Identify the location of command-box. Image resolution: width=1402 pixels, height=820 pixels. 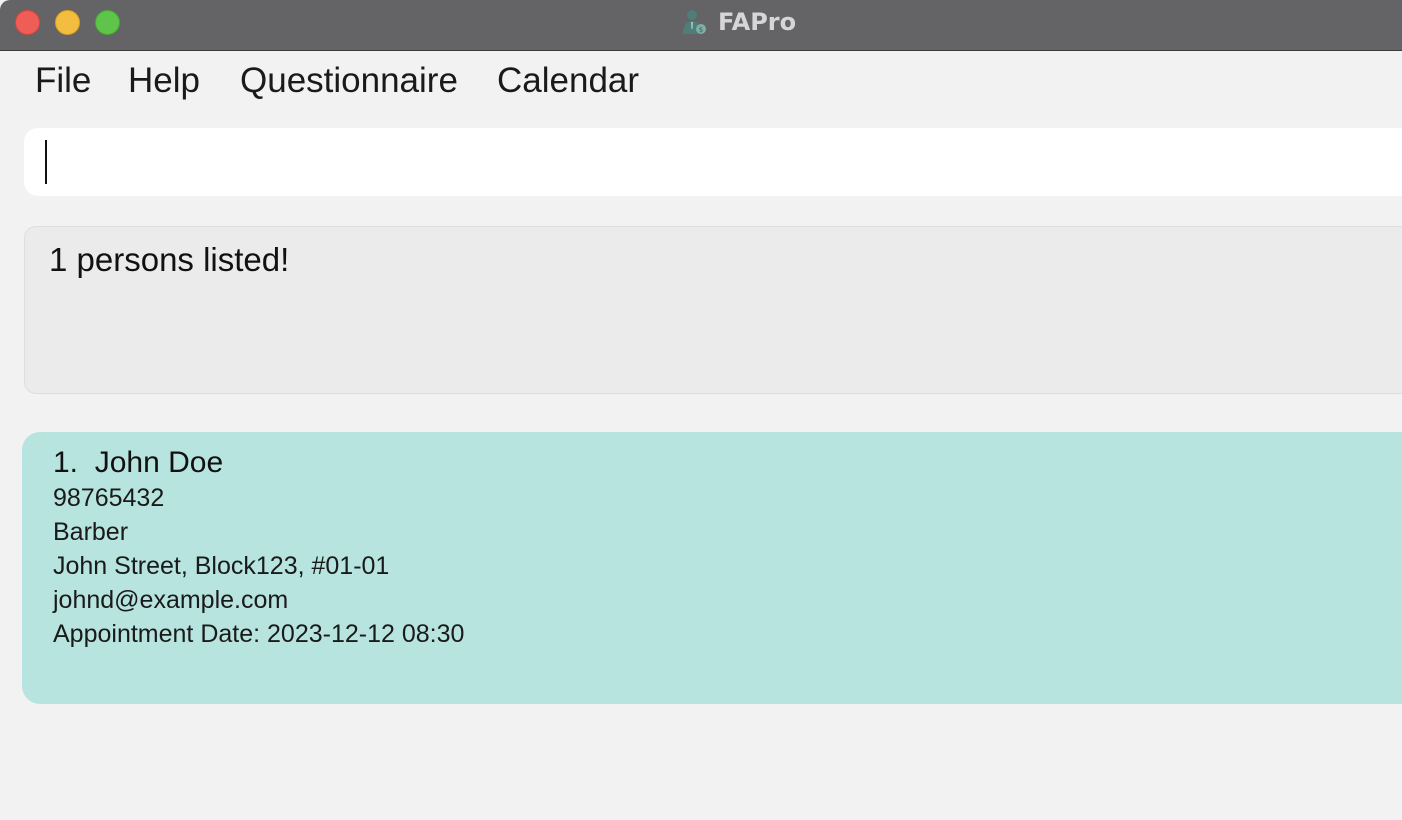
(713, 162).